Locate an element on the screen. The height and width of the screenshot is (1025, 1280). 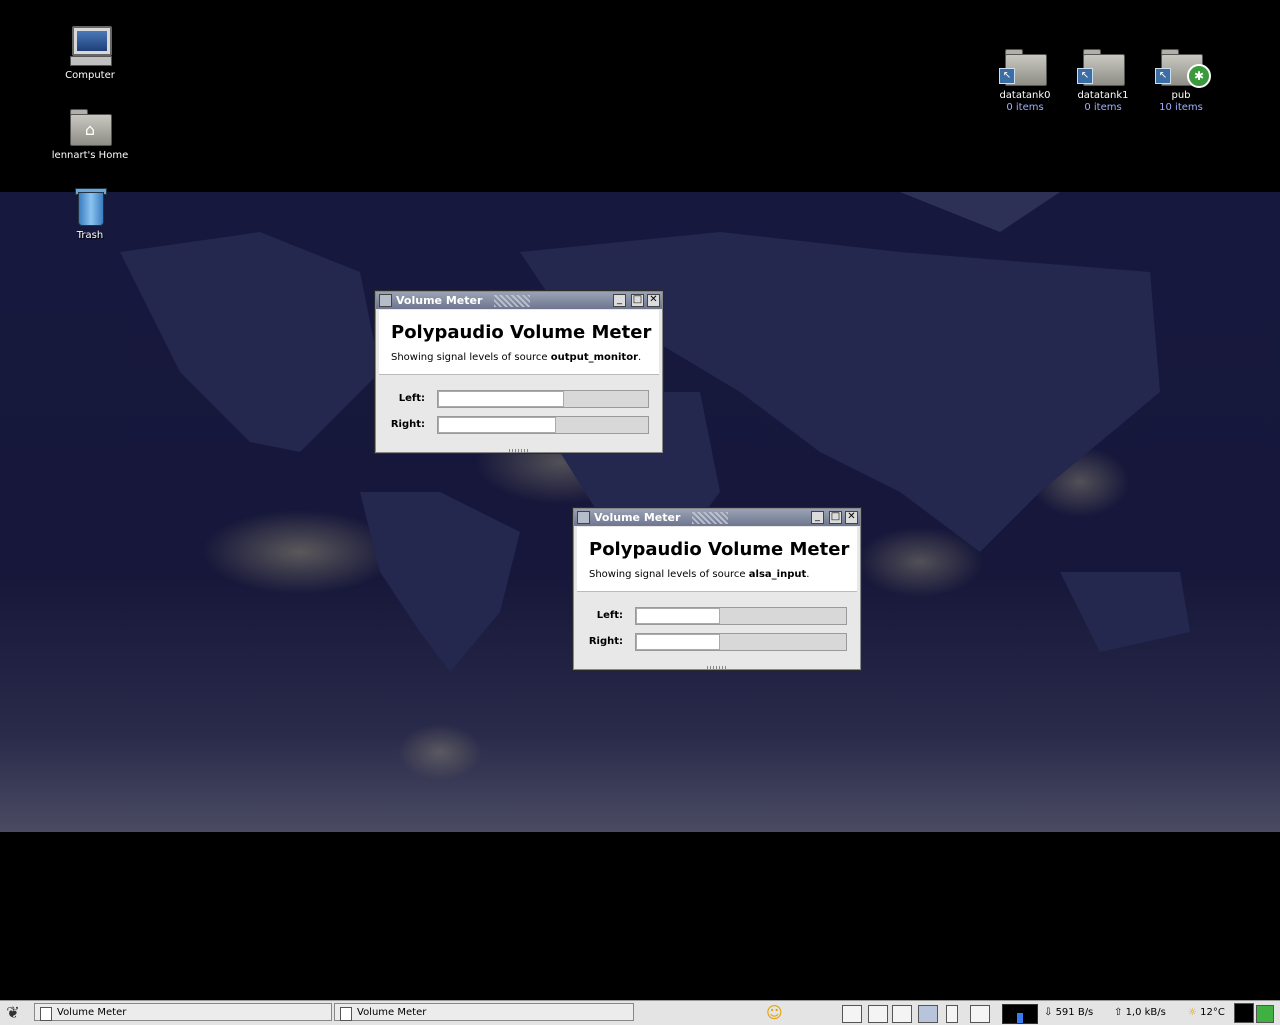
net-download-monitor: ⇩ 591 B/s is located at coordinates (1068, 1013).